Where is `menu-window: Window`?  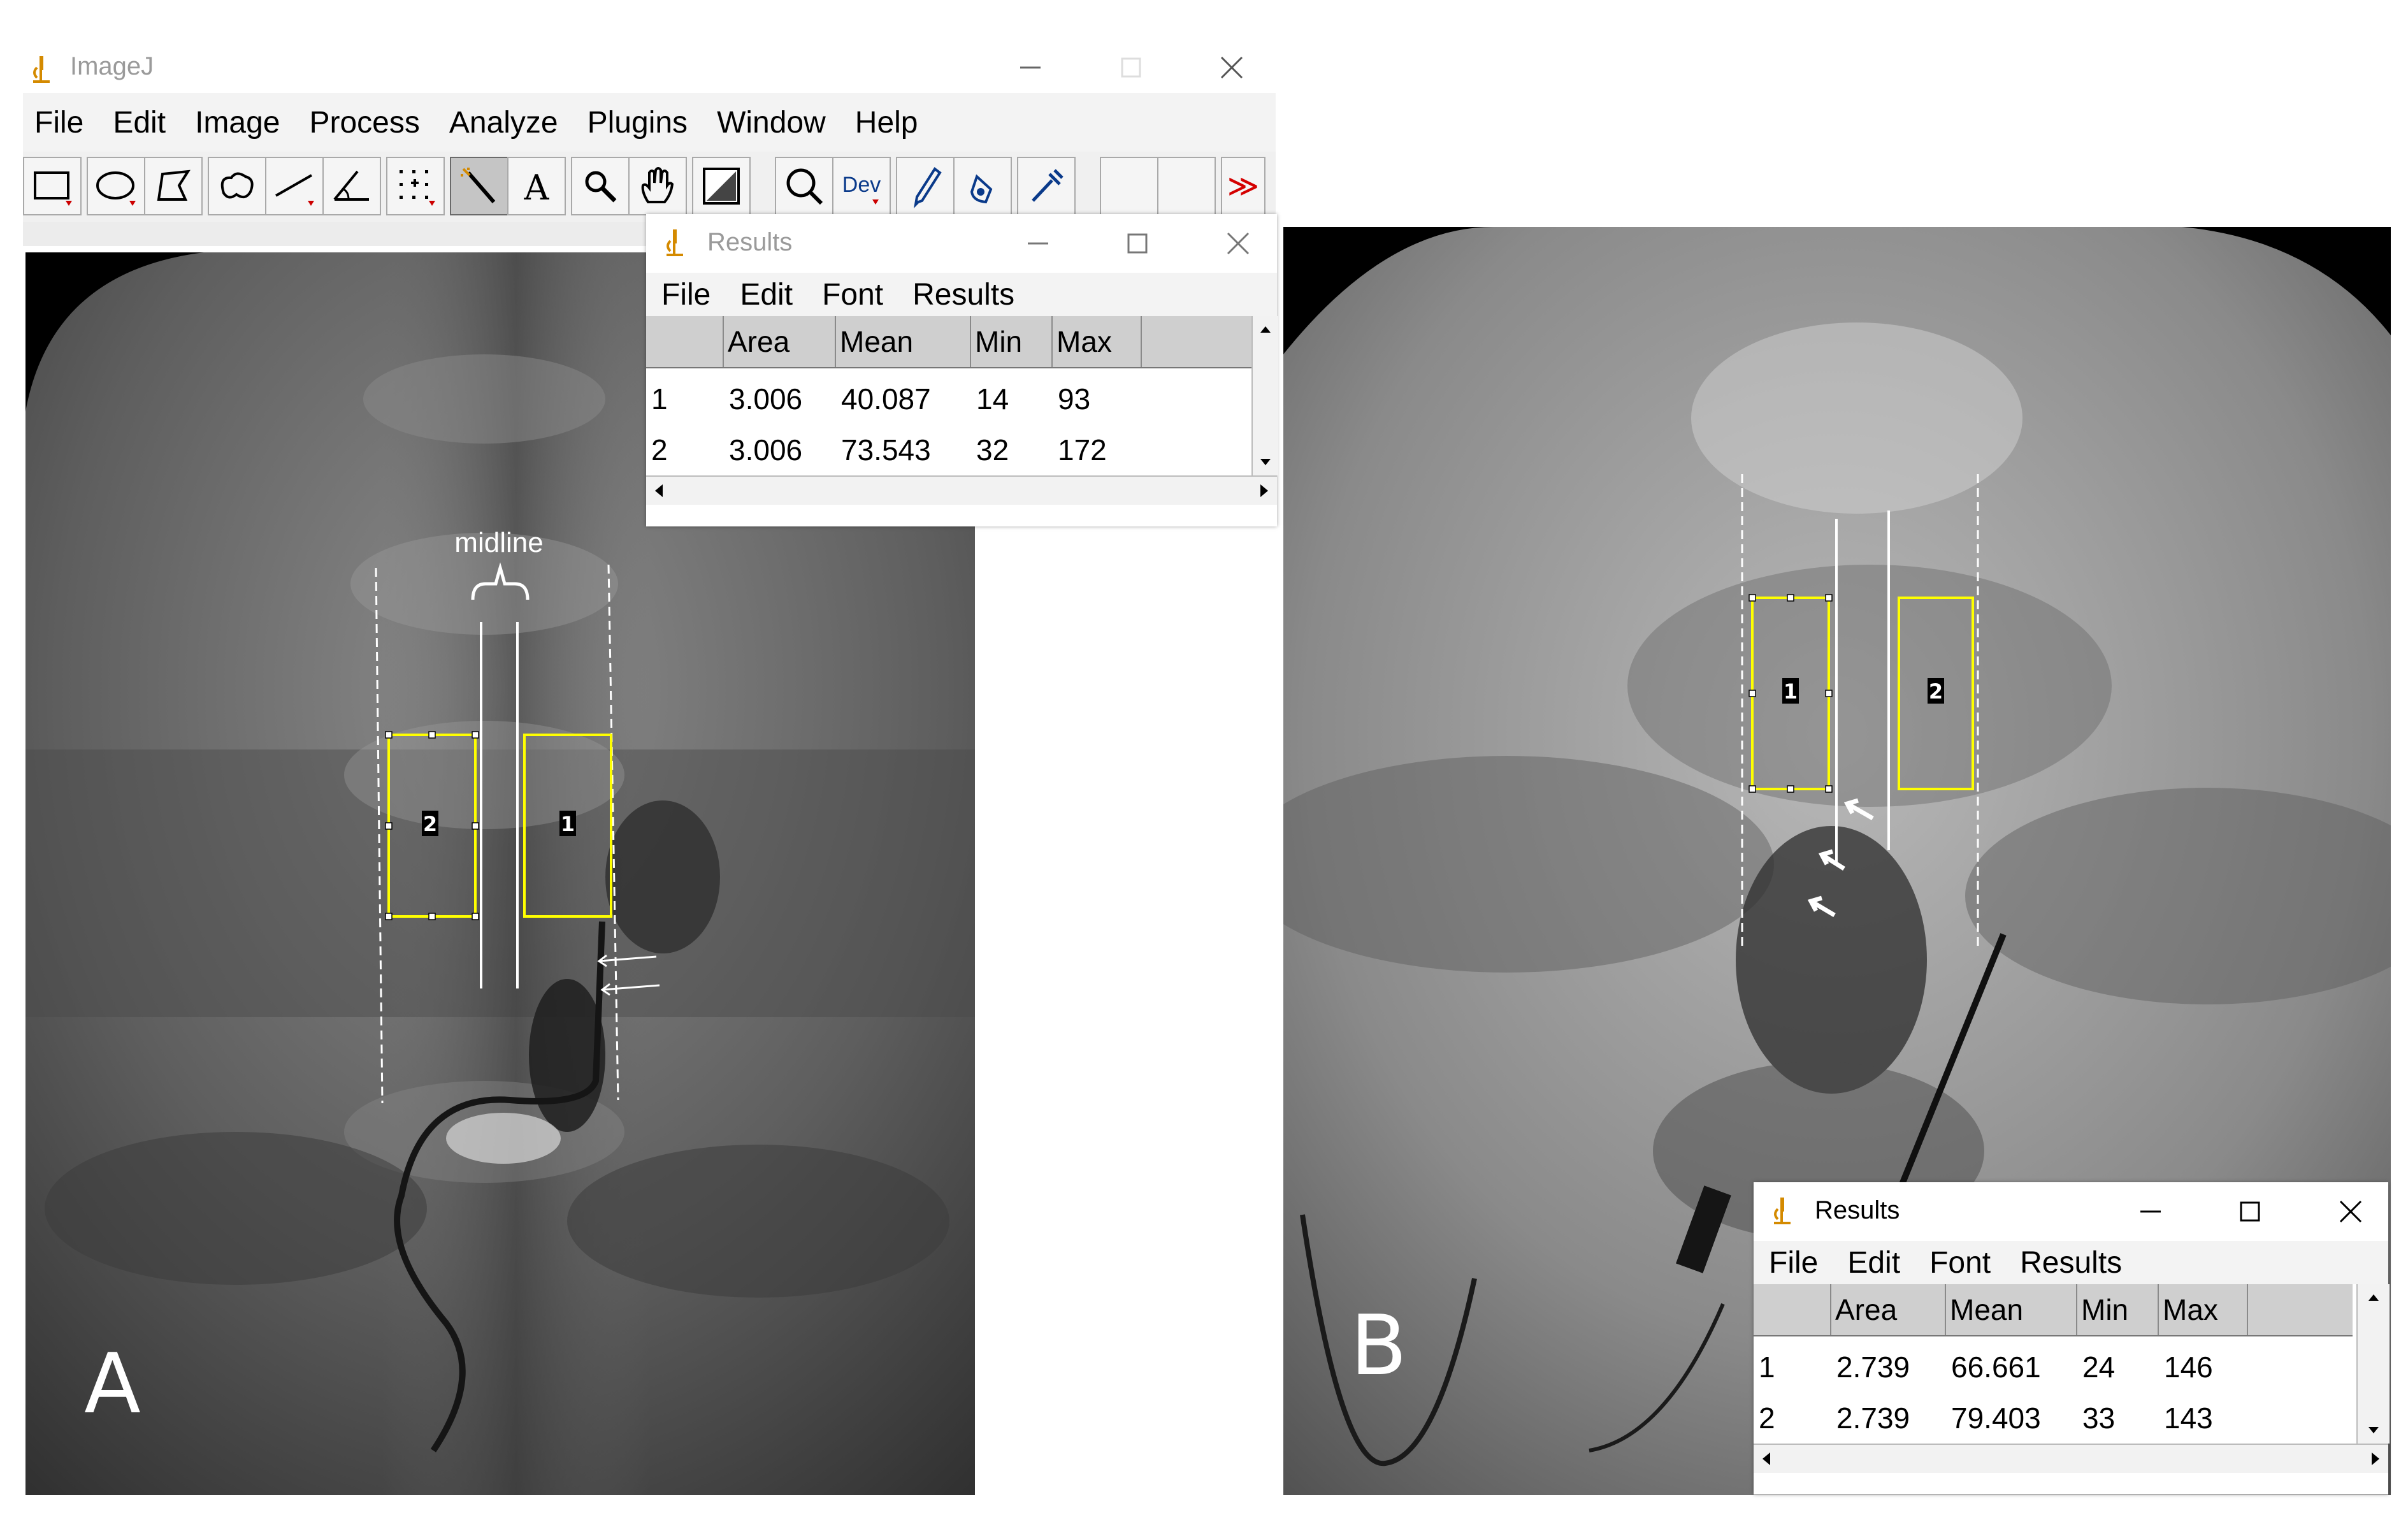
menu-window: Window is located at coordinates (771, 123).